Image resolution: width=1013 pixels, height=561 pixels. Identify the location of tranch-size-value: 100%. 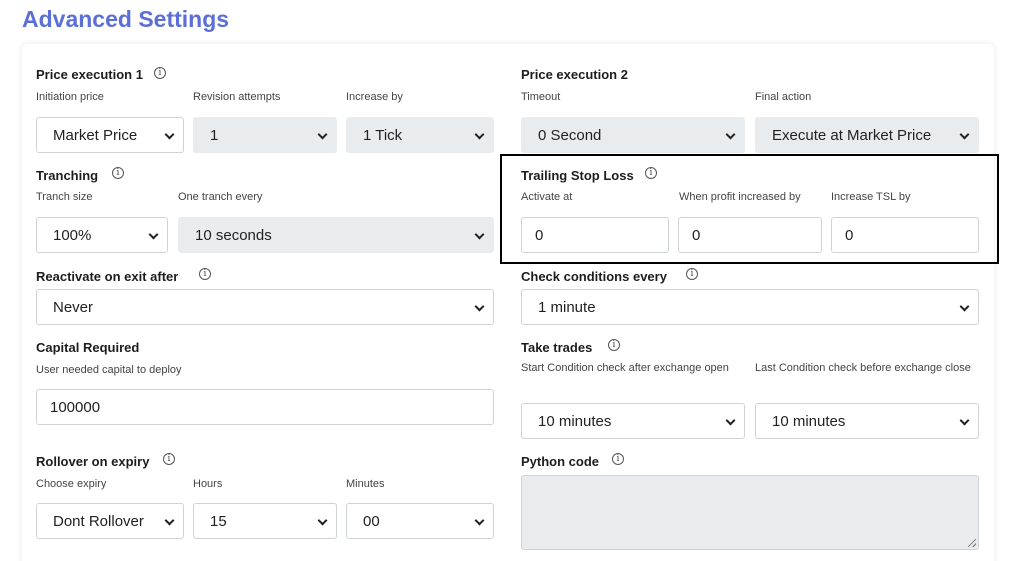
(72, 235).